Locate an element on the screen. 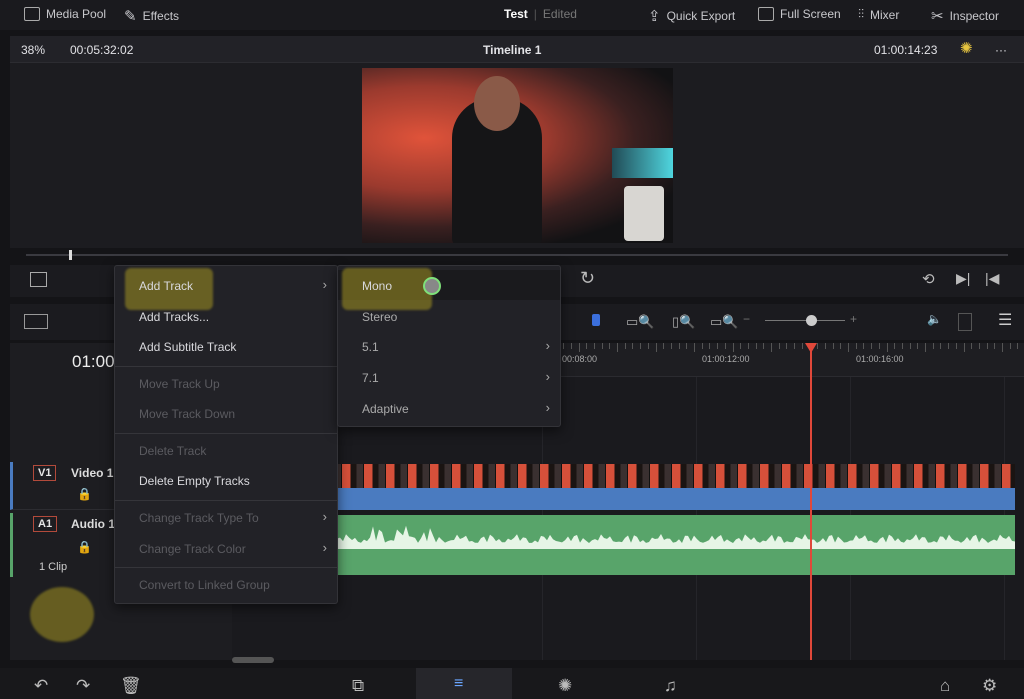  inspector-button: ✂ Inspector is located at coordinates (965, 16).